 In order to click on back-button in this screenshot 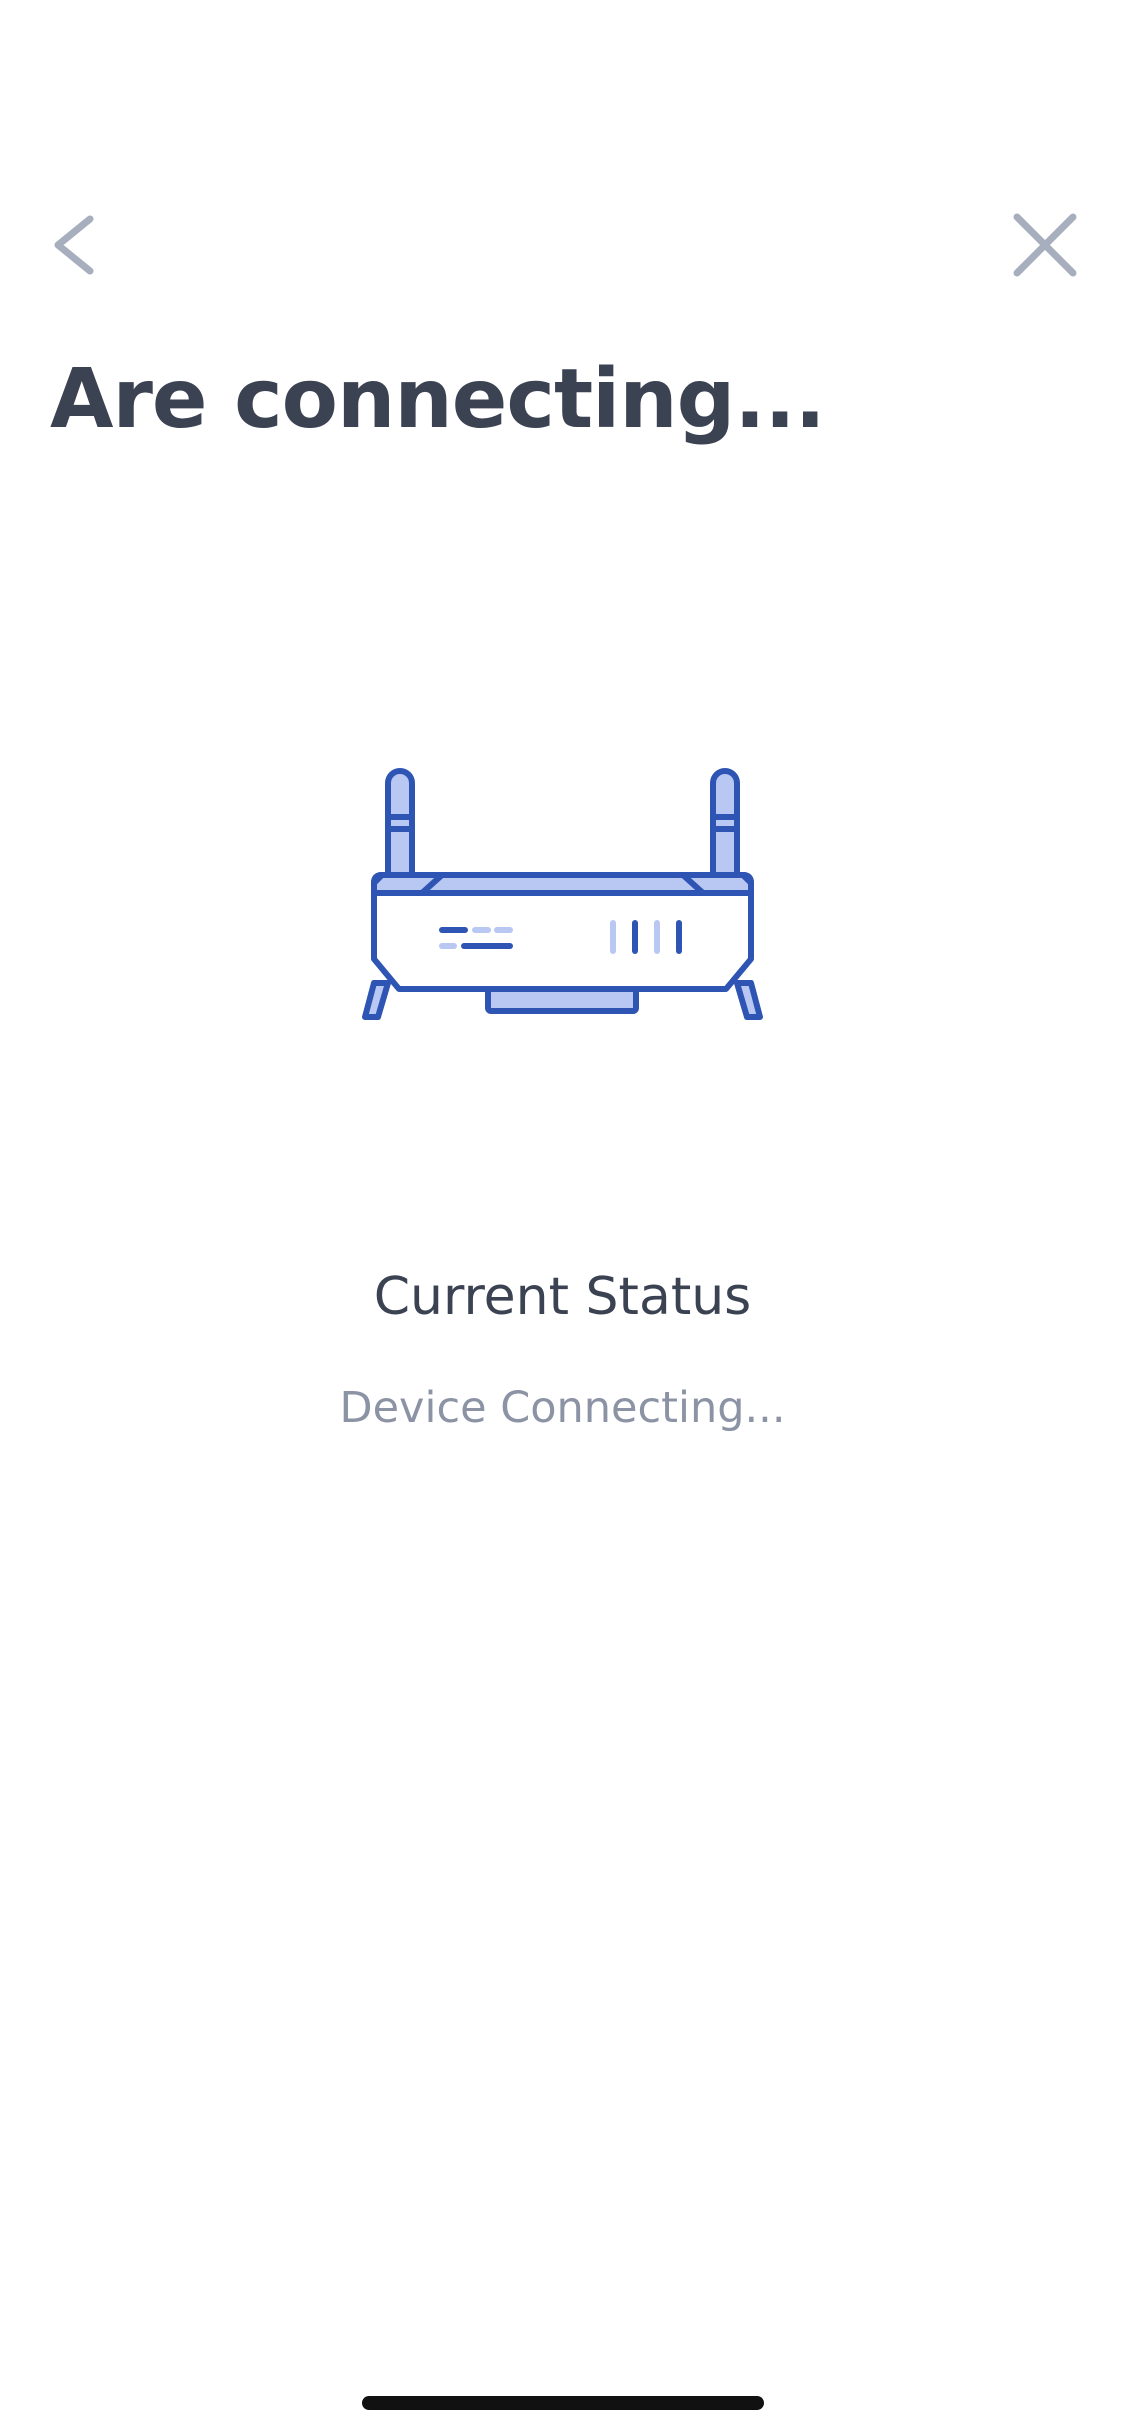, I will do `click(70, 245)`.